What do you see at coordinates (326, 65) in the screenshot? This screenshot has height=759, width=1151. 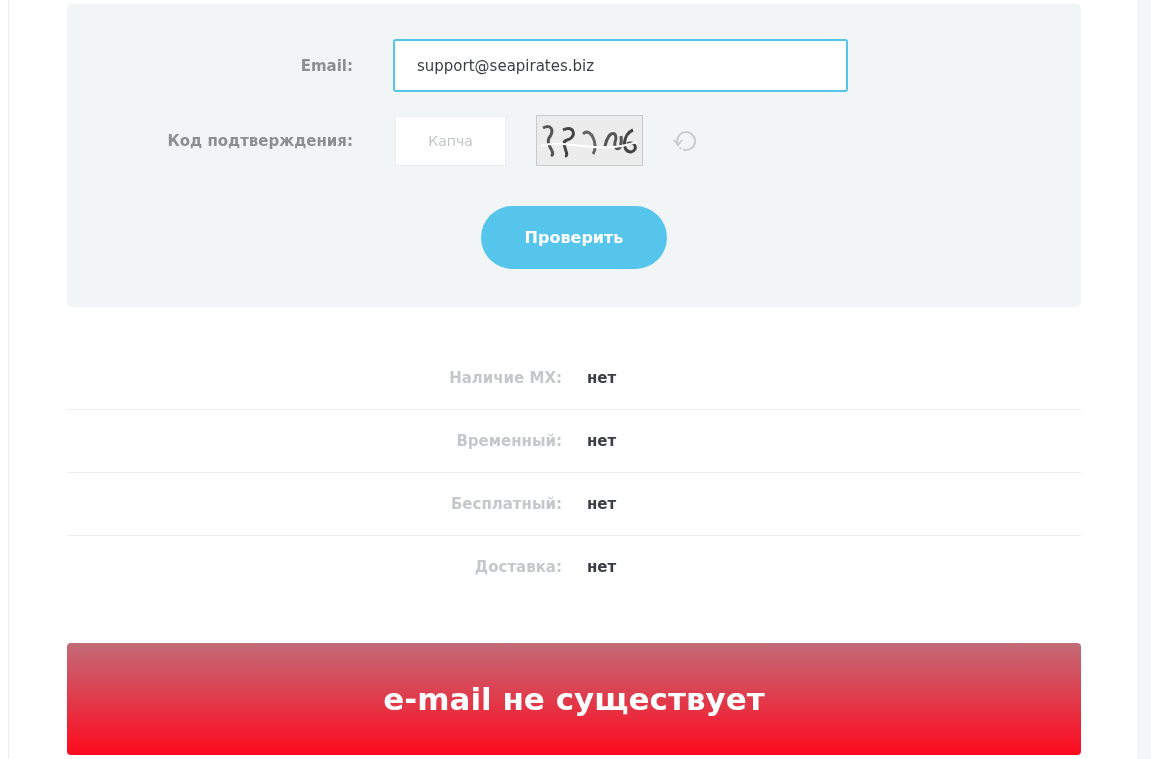 I see `field-label: Email:` at bounding box center [326, 65].